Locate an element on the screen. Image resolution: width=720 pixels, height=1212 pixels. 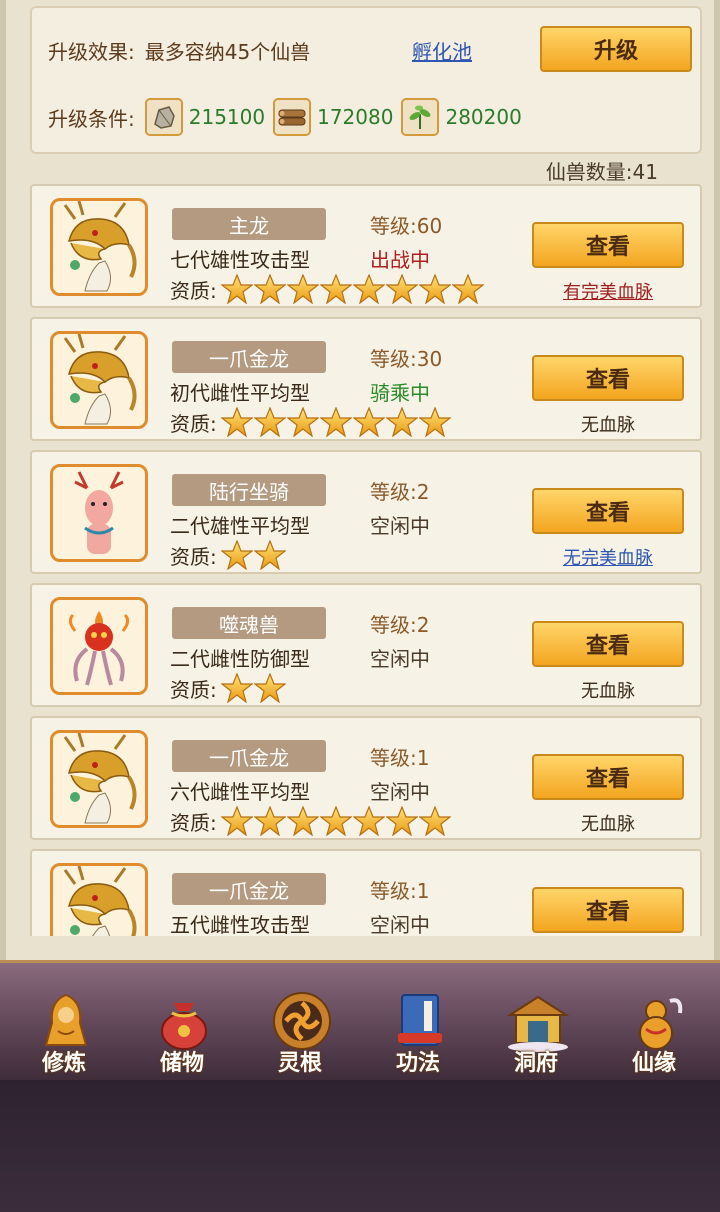
beast-type: 六代雌性平均型 is located at coordinates (240, 792).